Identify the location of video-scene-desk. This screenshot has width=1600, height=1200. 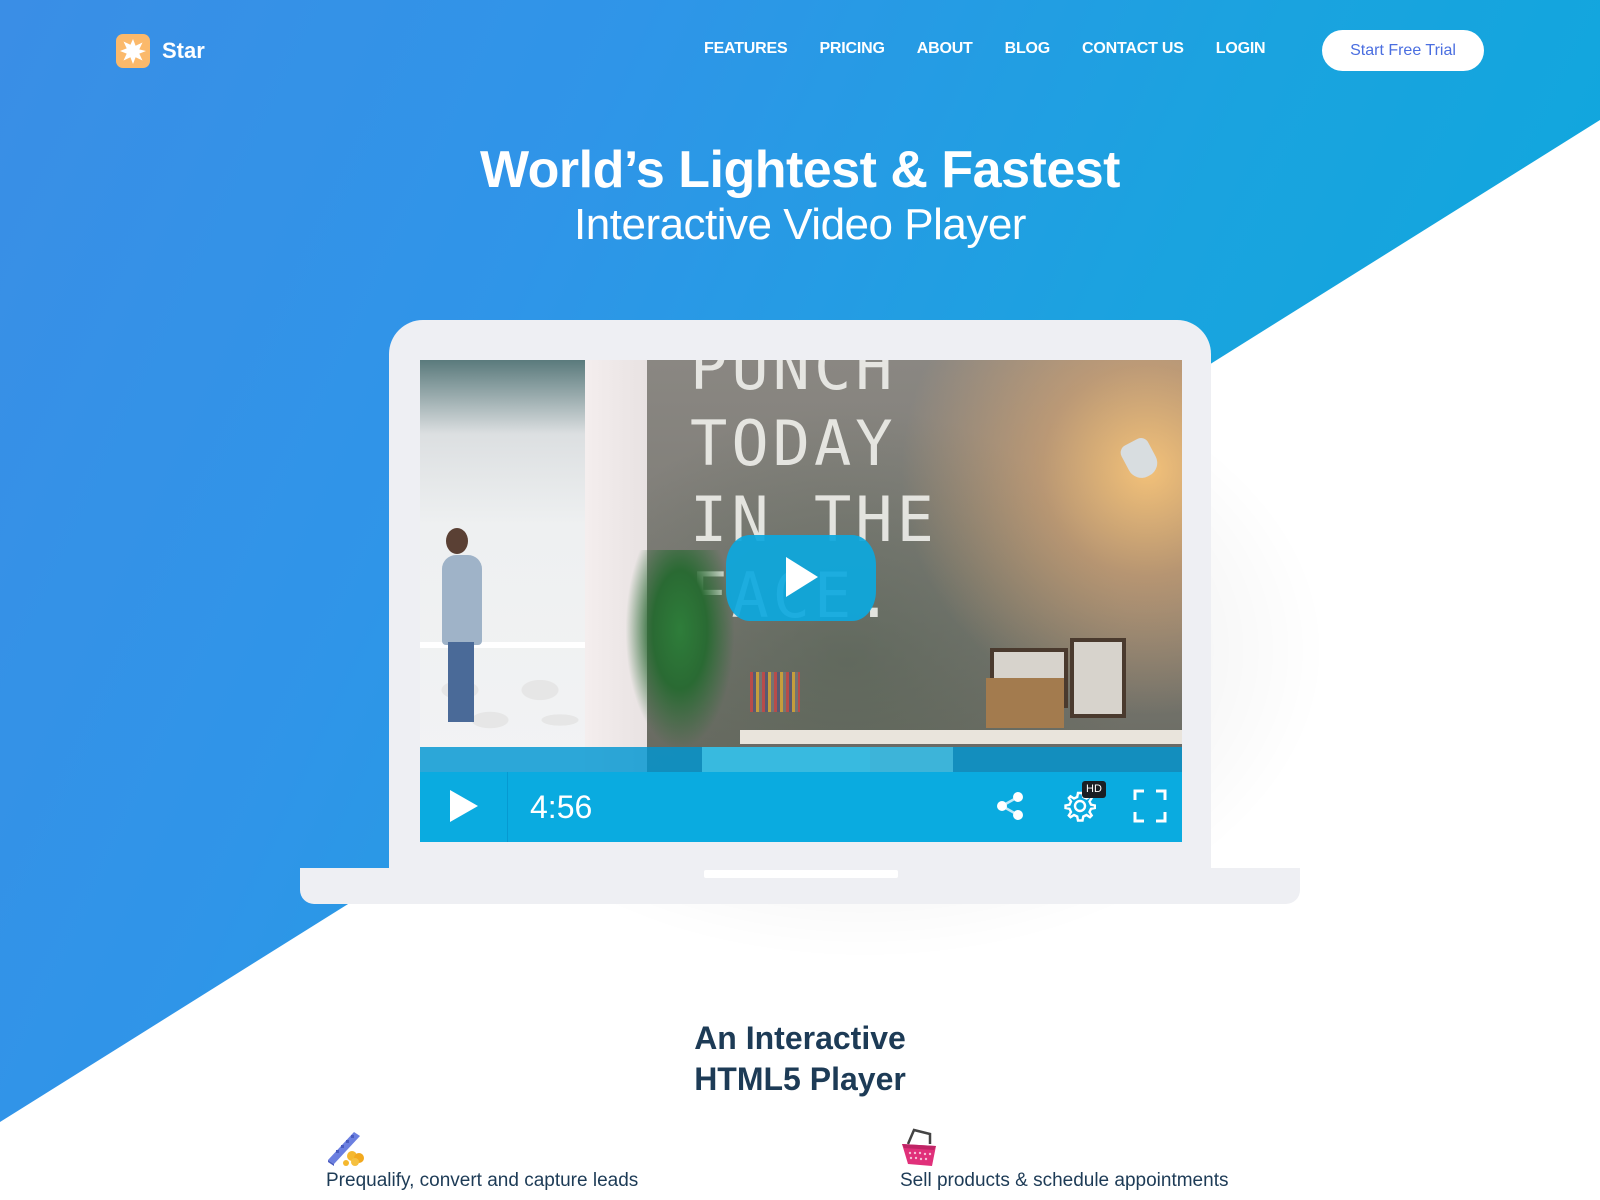
(961, 737).